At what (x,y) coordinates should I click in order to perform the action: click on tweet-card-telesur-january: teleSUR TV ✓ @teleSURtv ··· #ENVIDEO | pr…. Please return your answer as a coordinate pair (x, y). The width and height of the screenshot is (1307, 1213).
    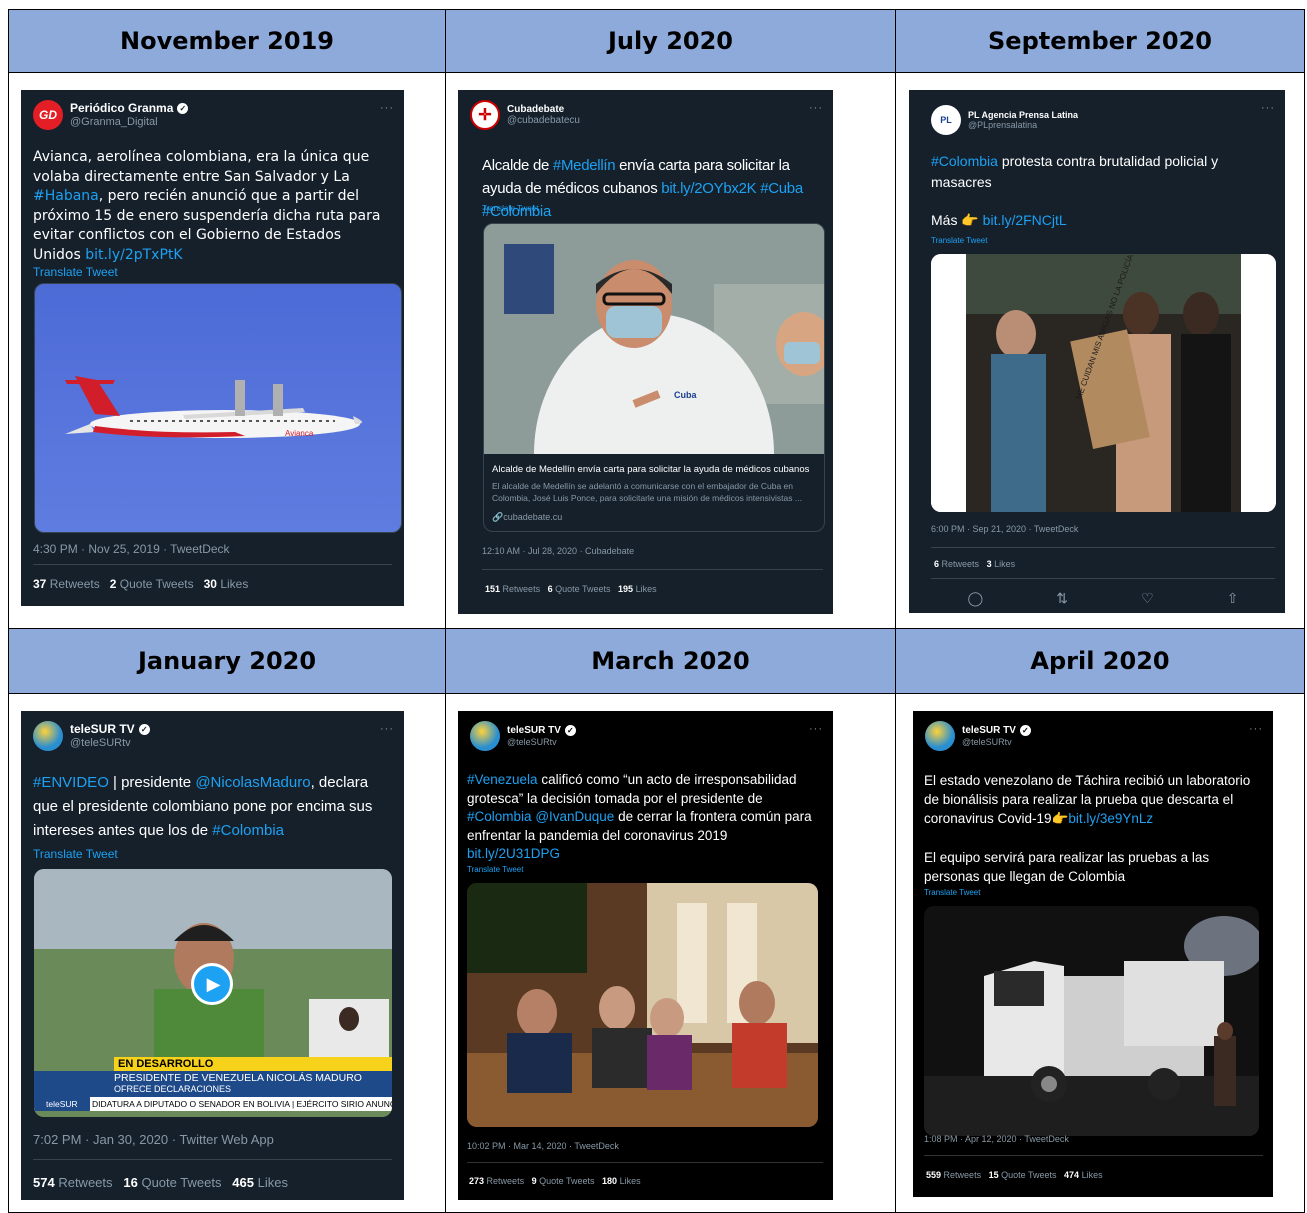
    Looking at the image, I should click on (212, 955).